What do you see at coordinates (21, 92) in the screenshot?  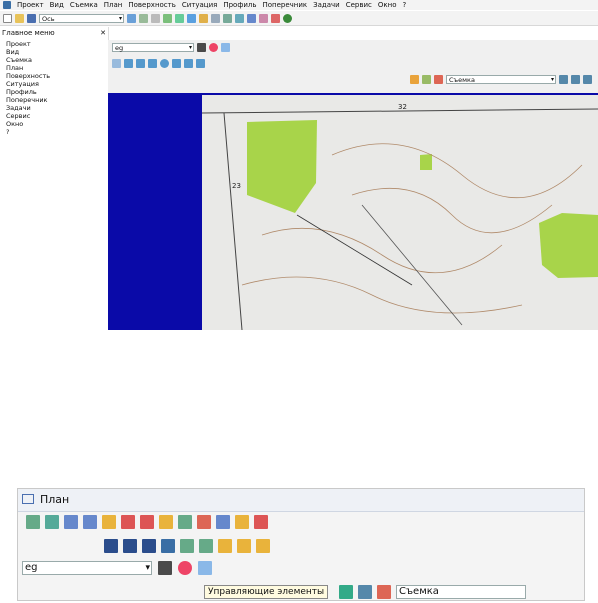 I see `sidebar-item-profile: Профиль` at bounding box center [21, 92].